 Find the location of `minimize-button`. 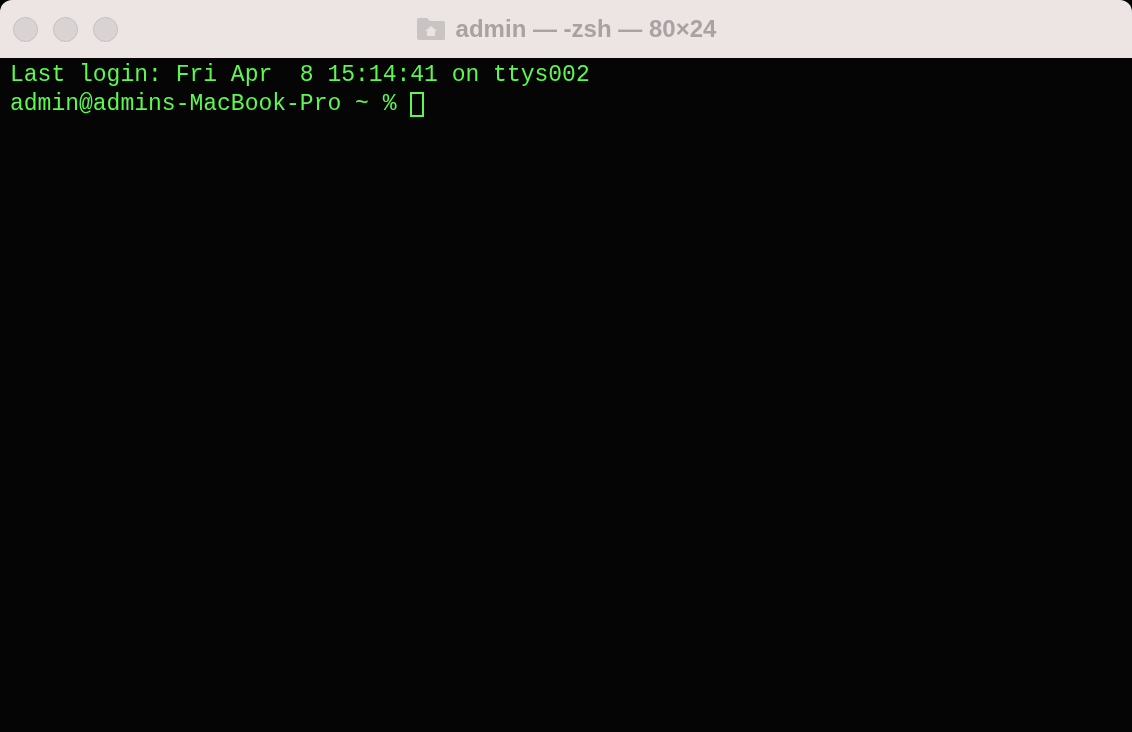

minimize-button is located at coordinates (65, 29).